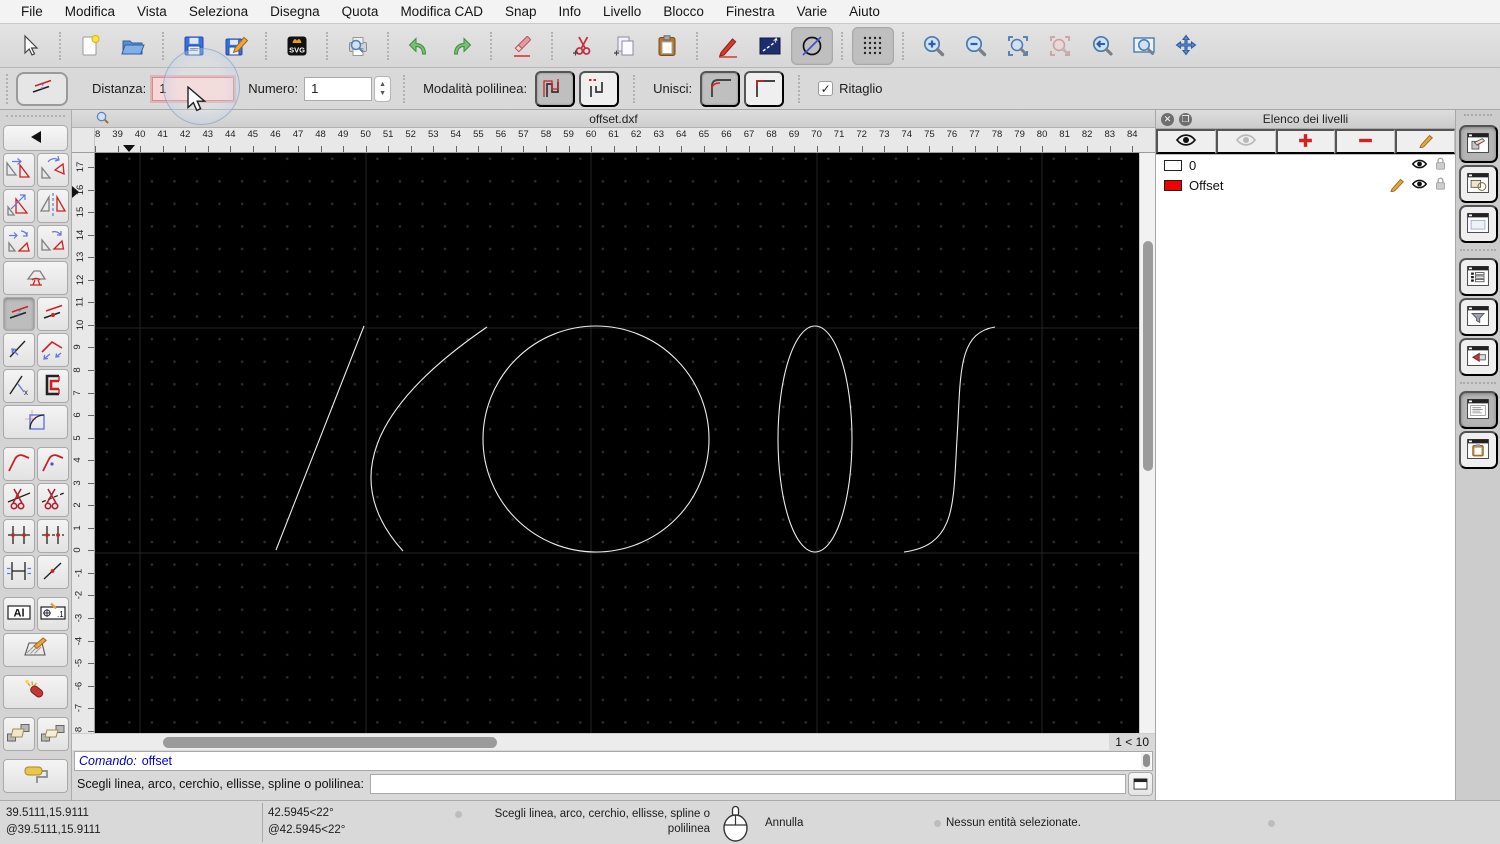 The height and width of the screenshot is (844, 1500). What do you see at coordinates (19, 536) in the screenshot?
I see `tool-stretch-points` at bounding box center [19, 536].